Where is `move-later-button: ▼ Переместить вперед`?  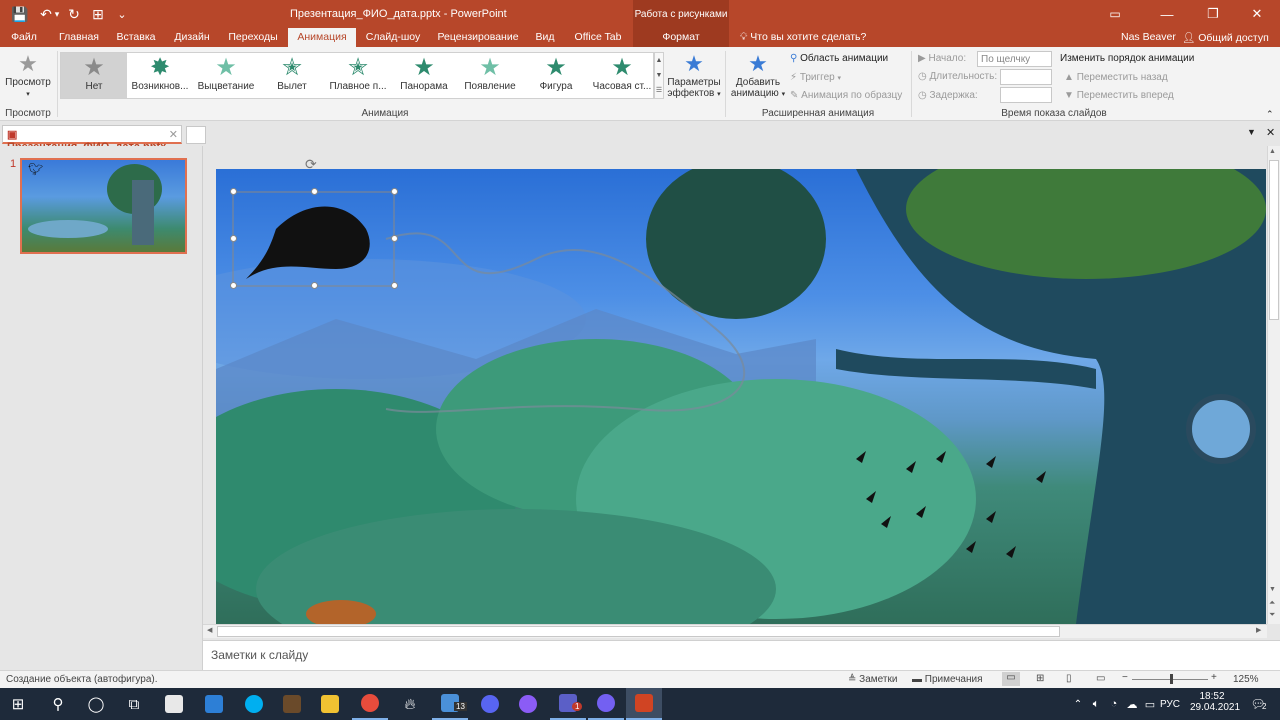
move-later-button: ▼ Переместить вперед is located at coordinates (1119, 95).